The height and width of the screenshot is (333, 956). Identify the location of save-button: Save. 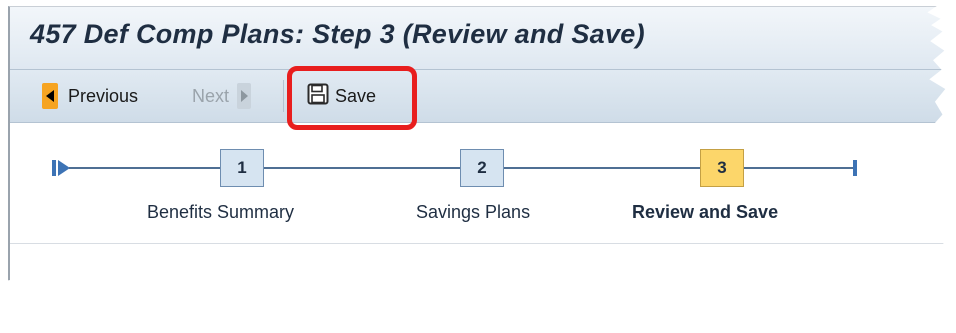
(341, 96).